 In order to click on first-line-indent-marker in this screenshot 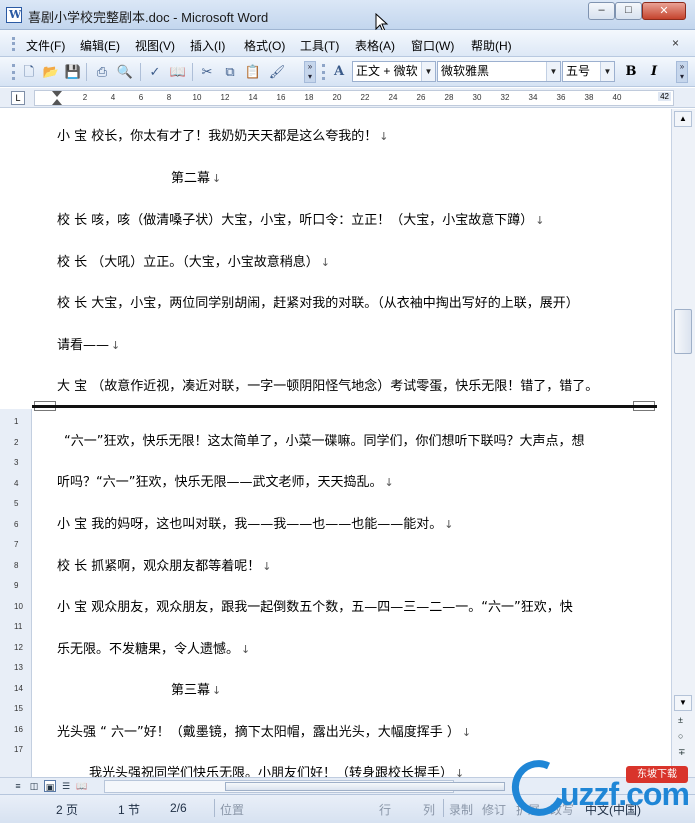, I will do `click(57, 94)`.